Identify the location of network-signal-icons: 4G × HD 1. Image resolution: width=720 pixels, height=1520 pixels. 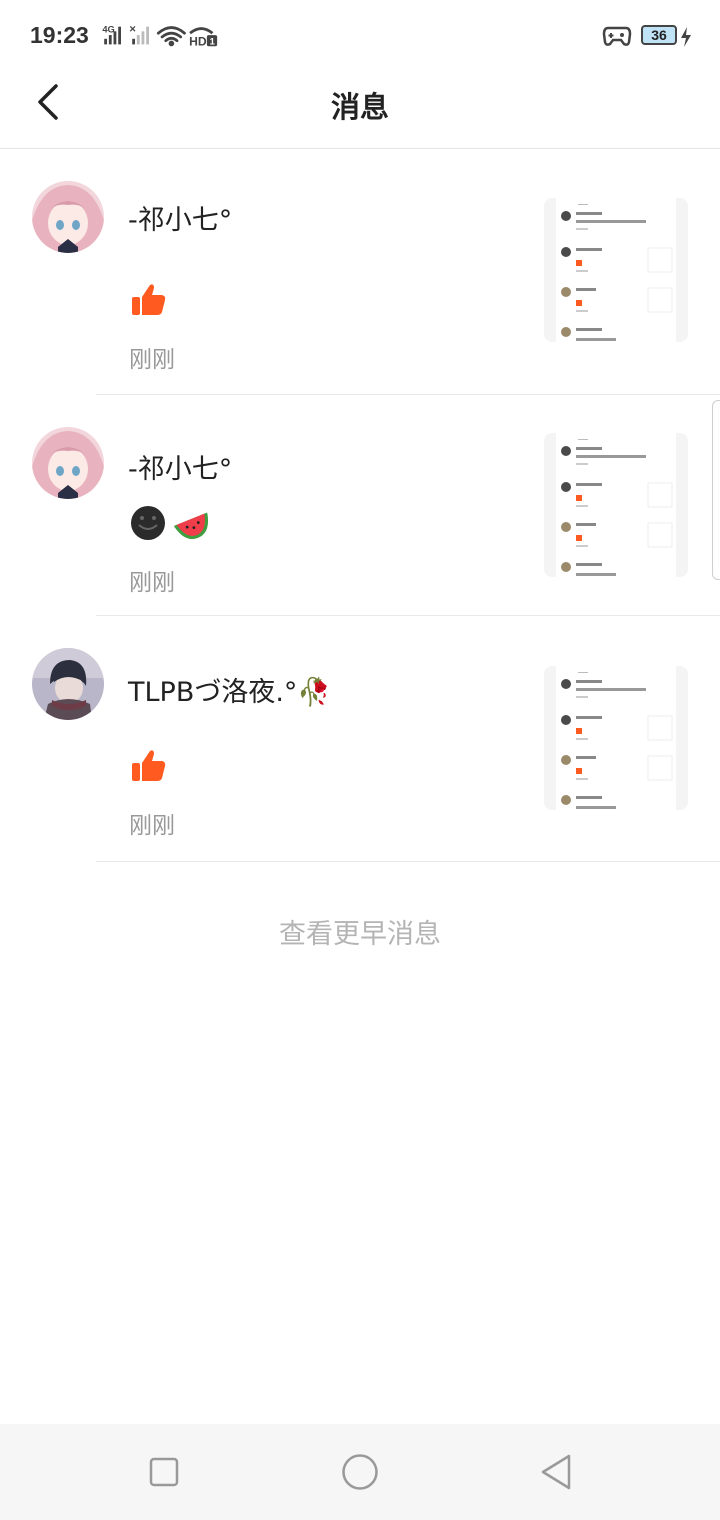
(160, 35).